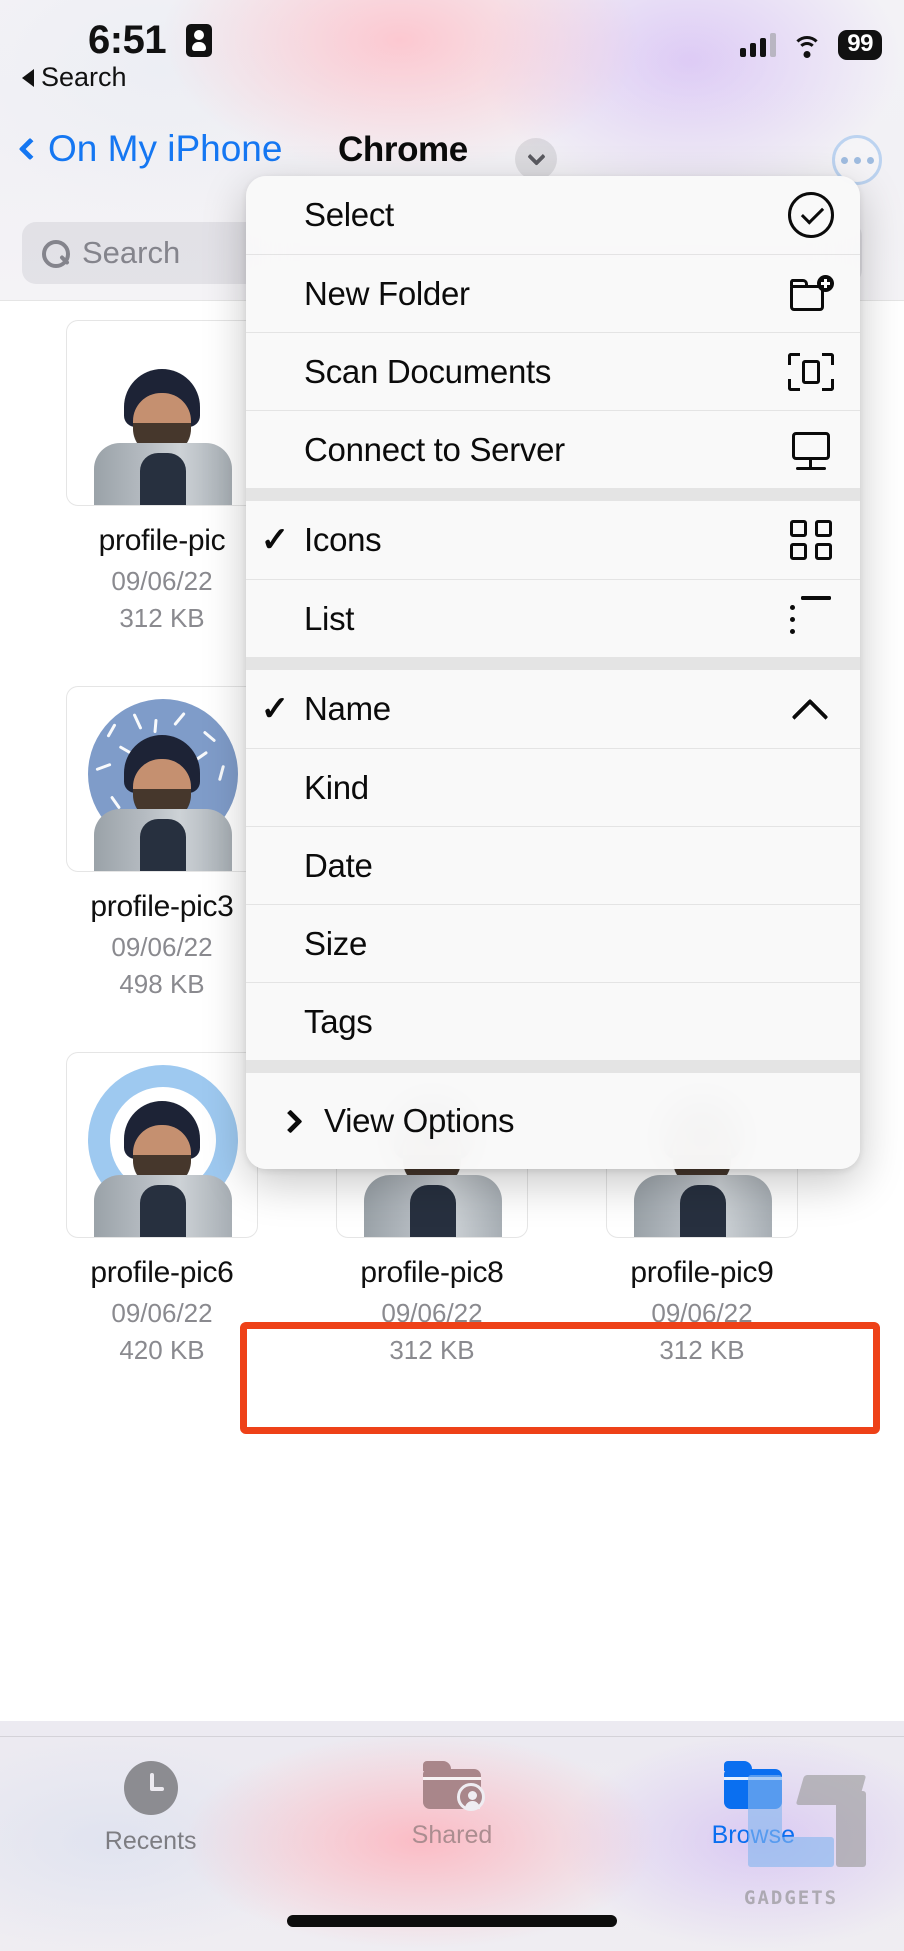  Describe the element at coordinates (349, 214) in the screenshot. I see `menu-item-label: Select` at that location.